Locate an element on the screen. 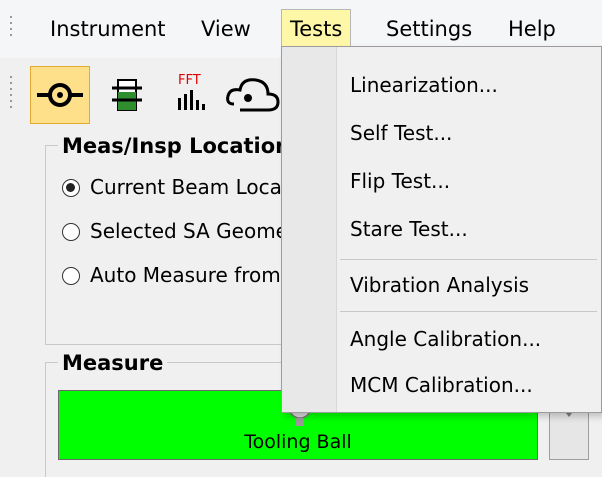 This screenshot has height=477, width=602. location-group-title: Meas/Insp Location is located at coordinates (172, 146).